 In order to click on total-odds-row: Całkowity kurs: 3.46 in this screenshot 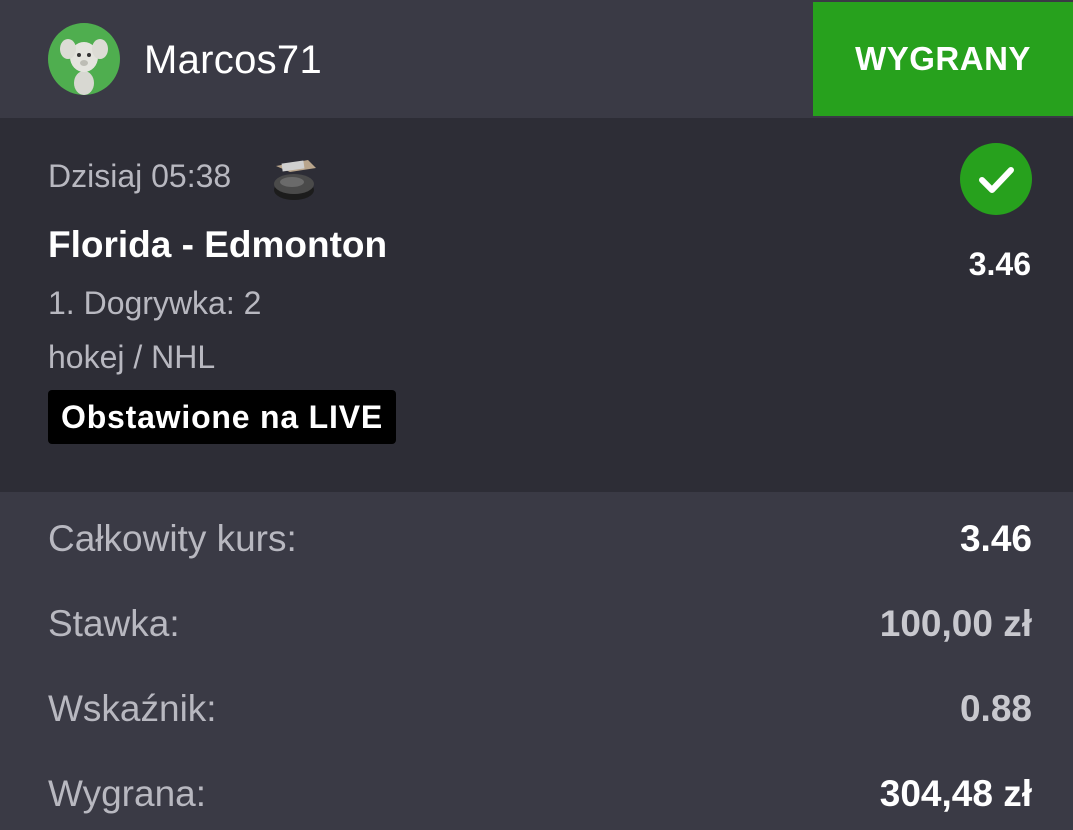, I will do `click(540, 539)`.